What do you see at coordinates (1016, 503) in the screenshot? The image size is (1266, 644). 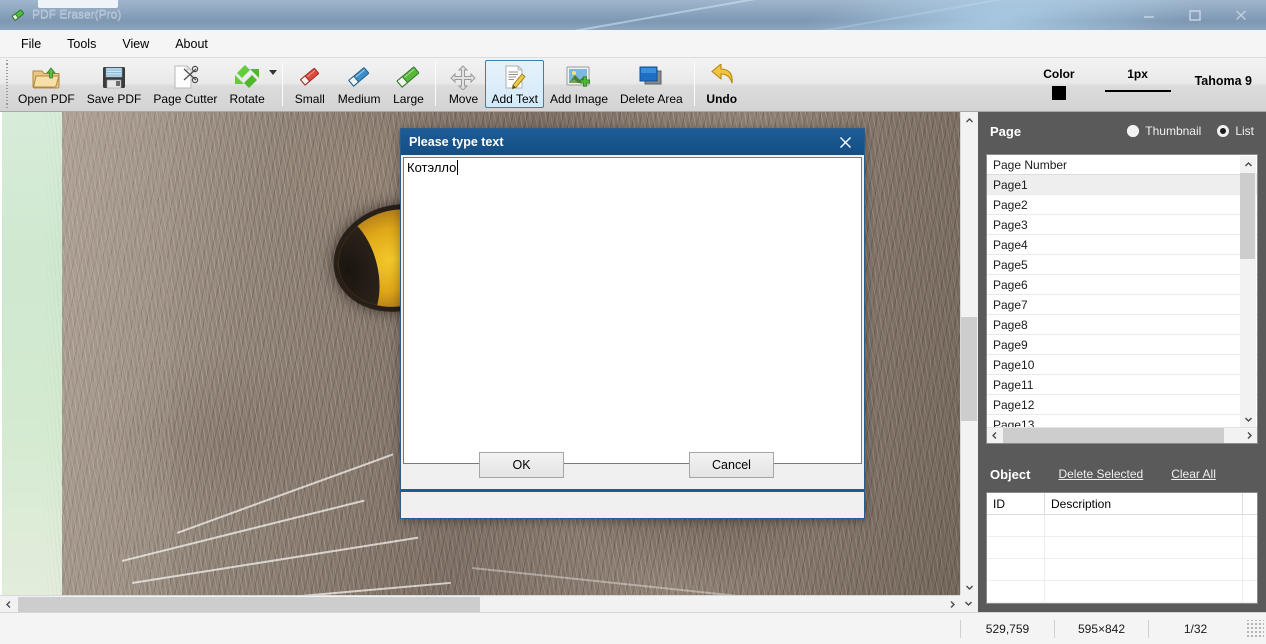 I see `object-column-id: ID` at bounding box center [1016, 503].